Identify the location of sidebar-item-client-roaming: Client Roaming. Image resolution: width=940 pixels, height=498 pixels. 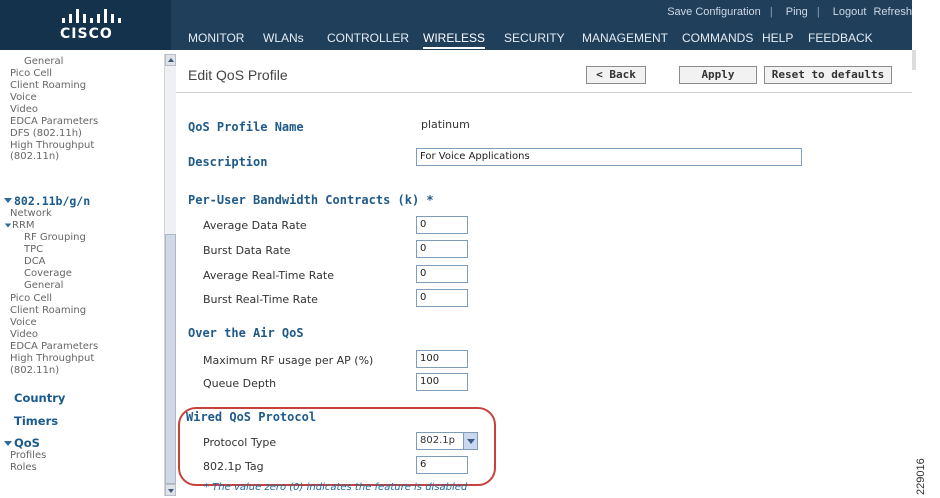
(48, 85).